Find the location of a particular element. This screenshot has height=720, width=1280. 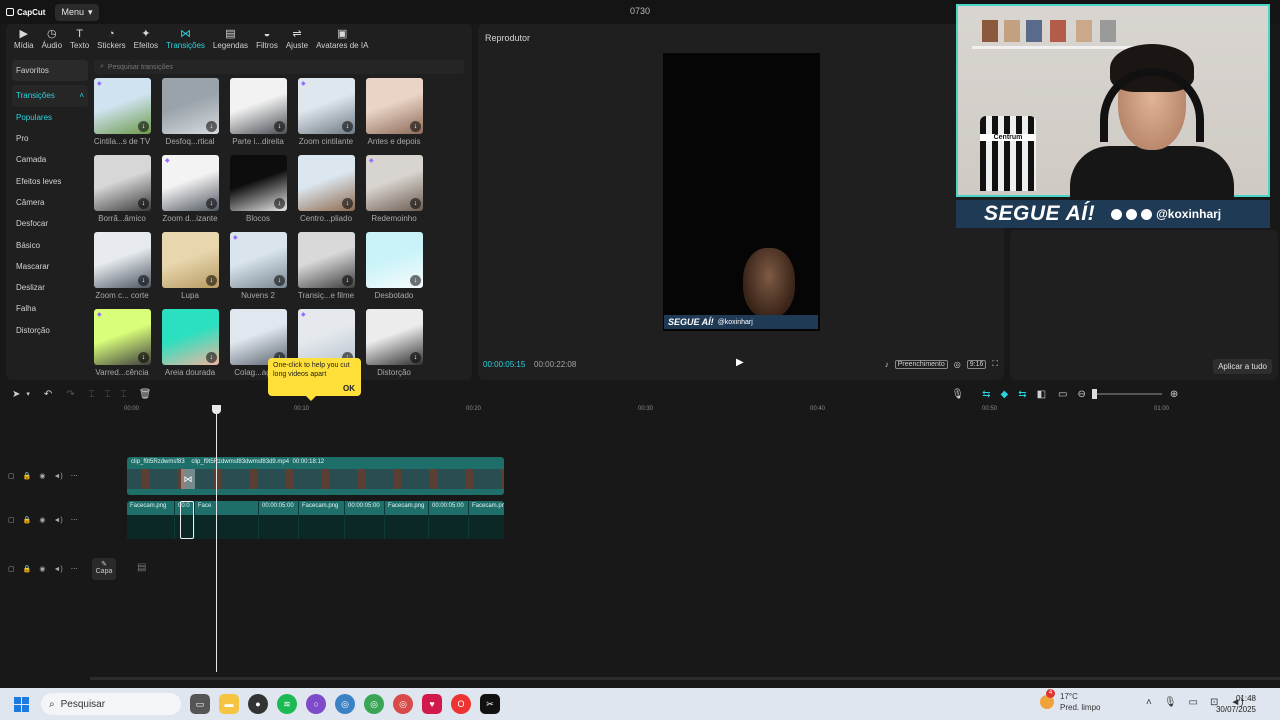

chevron-down-icon: ▾ is located at coordinates (28, 394).